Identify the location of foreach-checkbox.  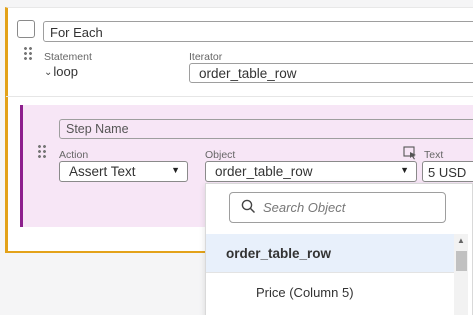
(26, 29).